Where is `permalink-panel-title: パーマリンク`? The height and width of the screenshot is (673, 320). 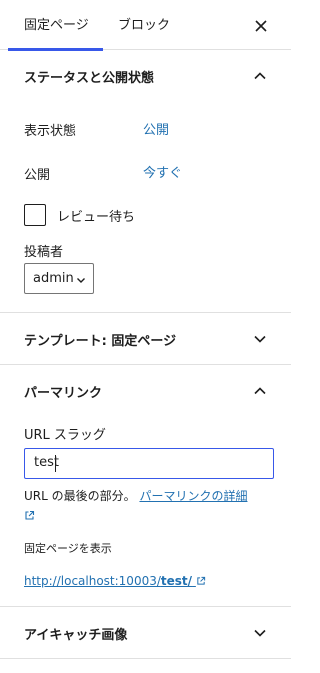 permalink-panel-title: パーマリンク is located at coordinates (63, 393).